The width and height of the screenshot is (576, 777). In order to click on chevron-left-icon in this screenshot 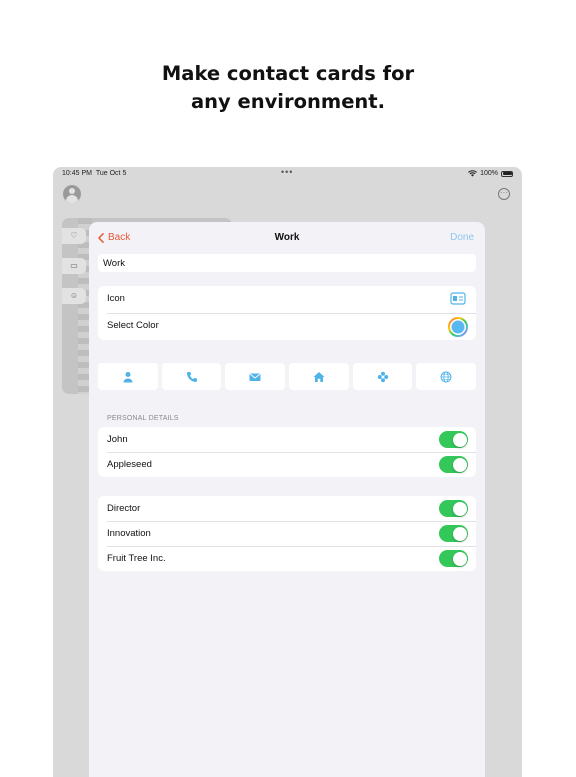, I will do `click(101, 237)`.